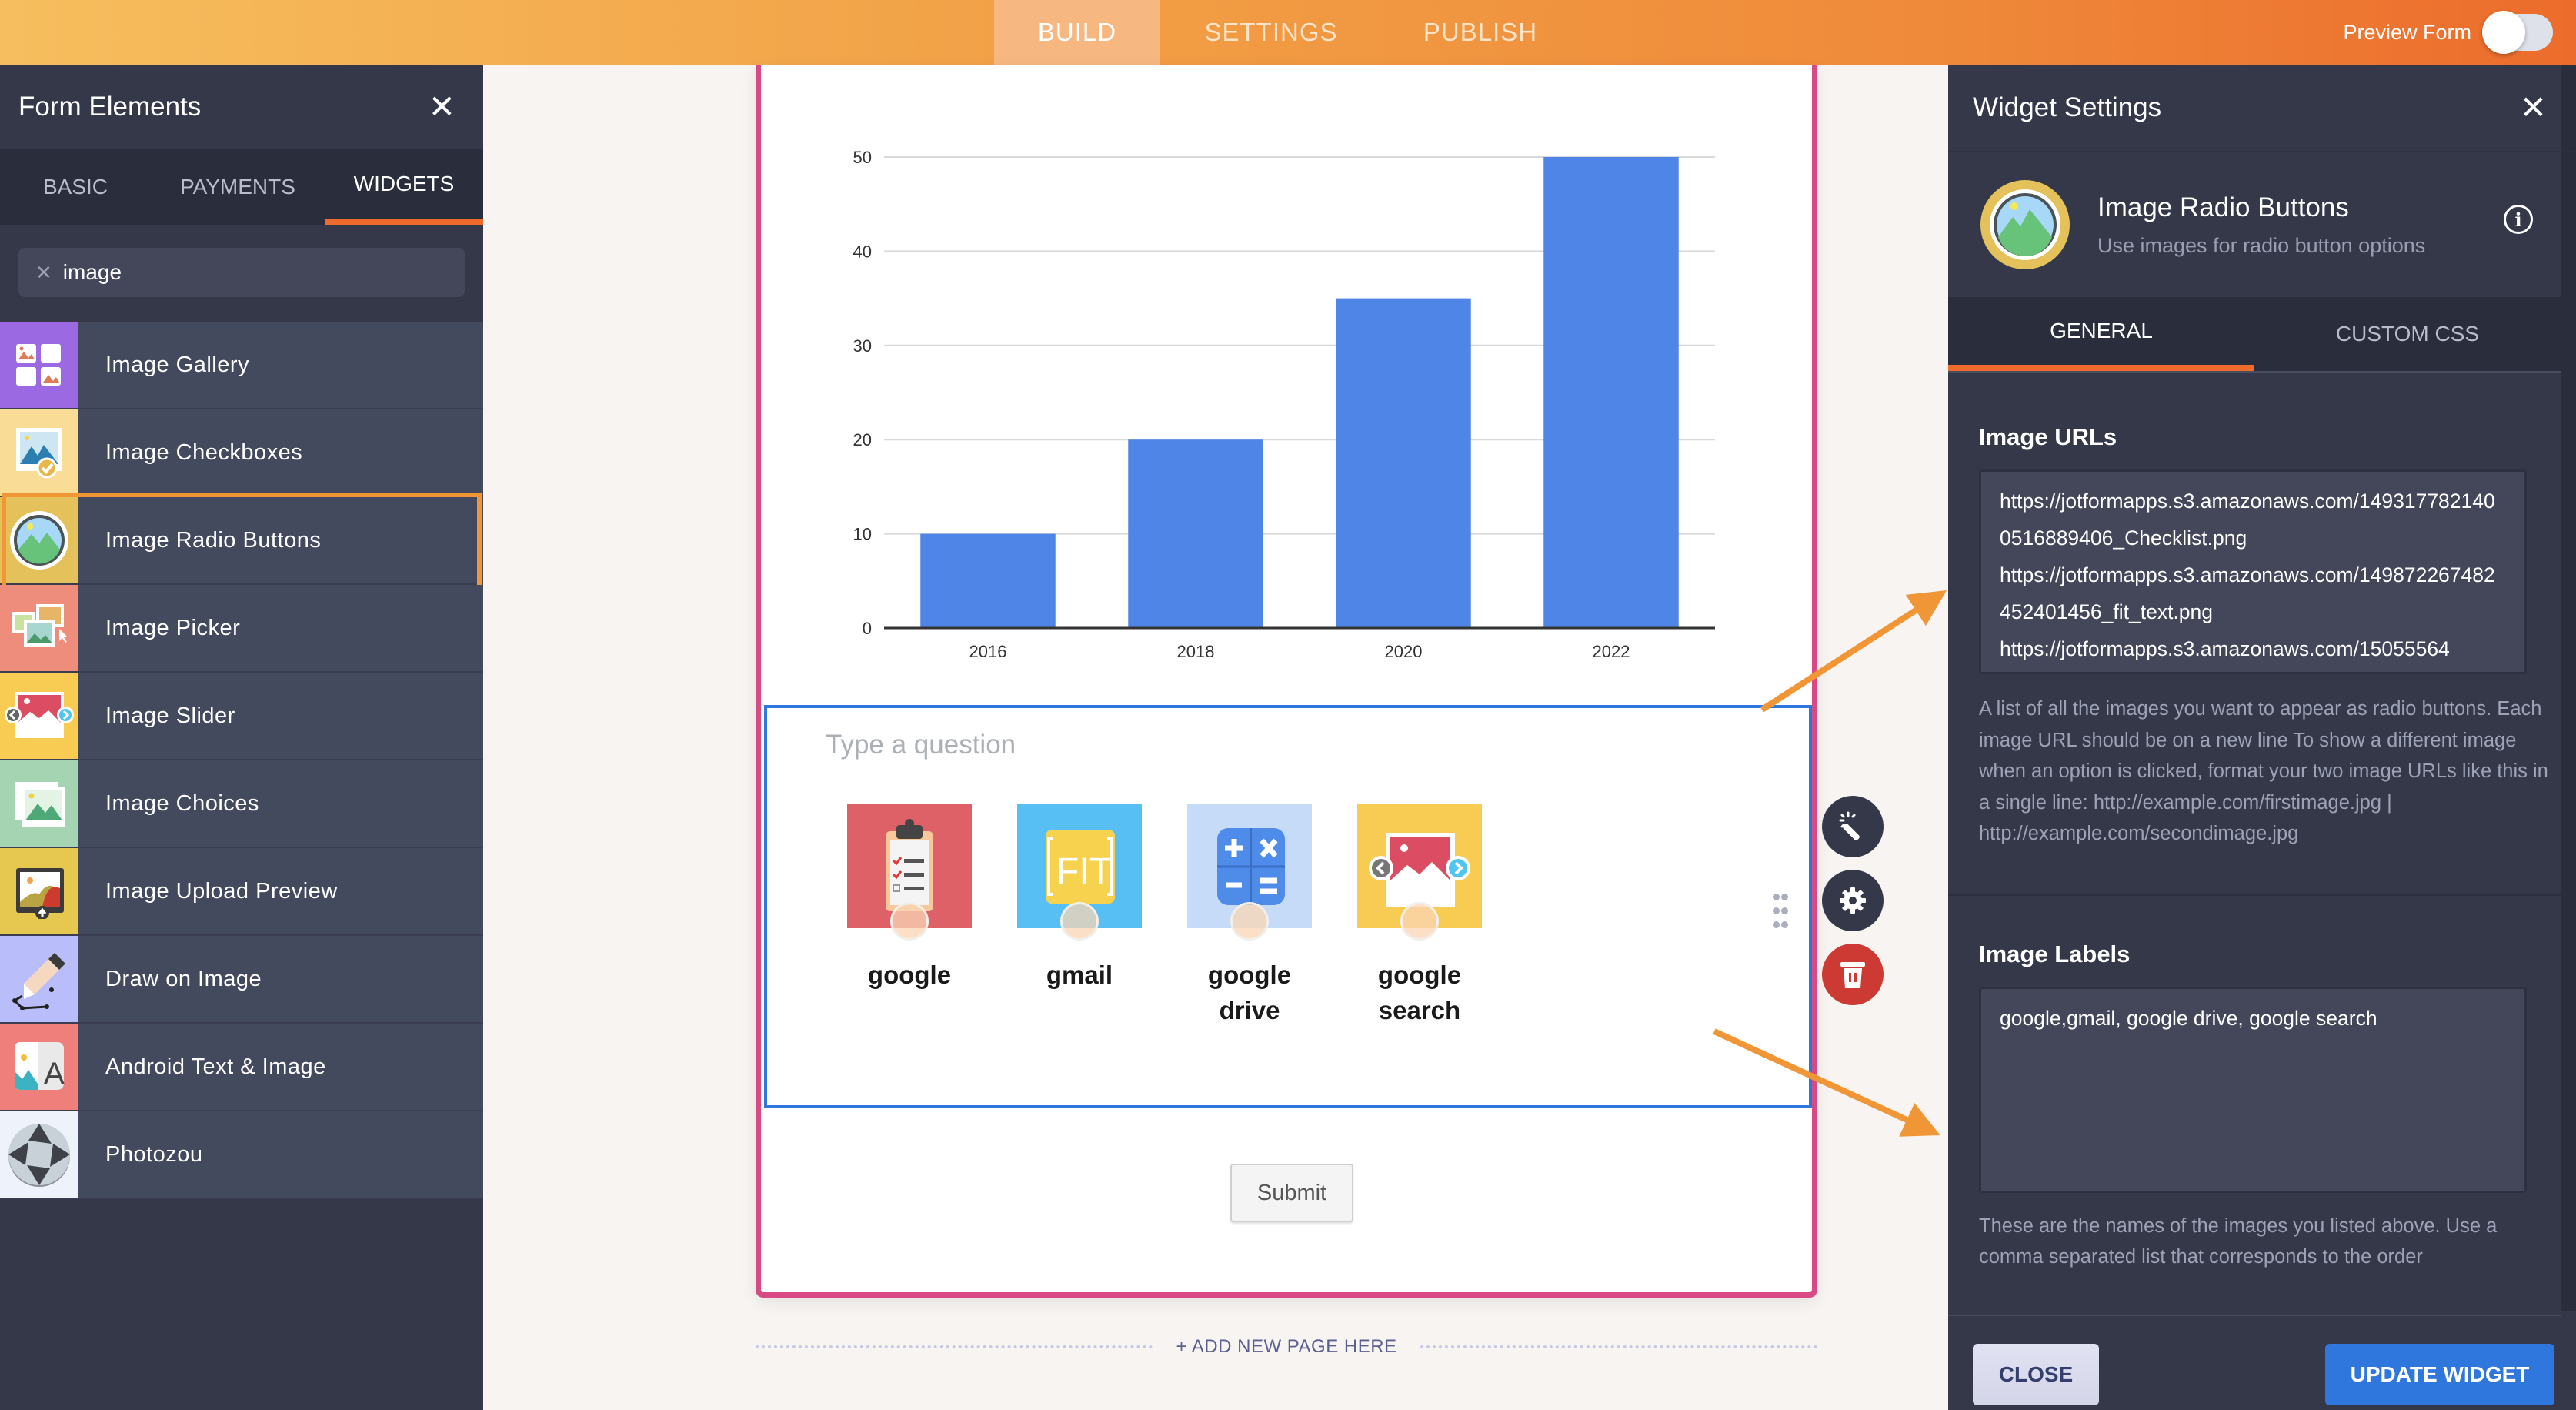  What do you see at coordinates (214, 540) in the screenshot?
I see `widget-item-label: Image Radio Buttons` at bounding box center [214, 540].